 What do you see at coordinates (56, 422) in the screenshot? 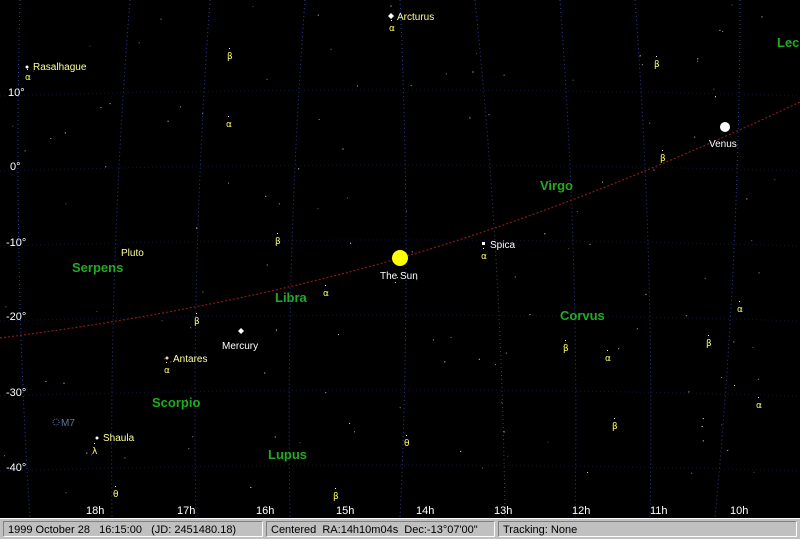
I see `open-cluster-icon` at bounding box center [56, 422].